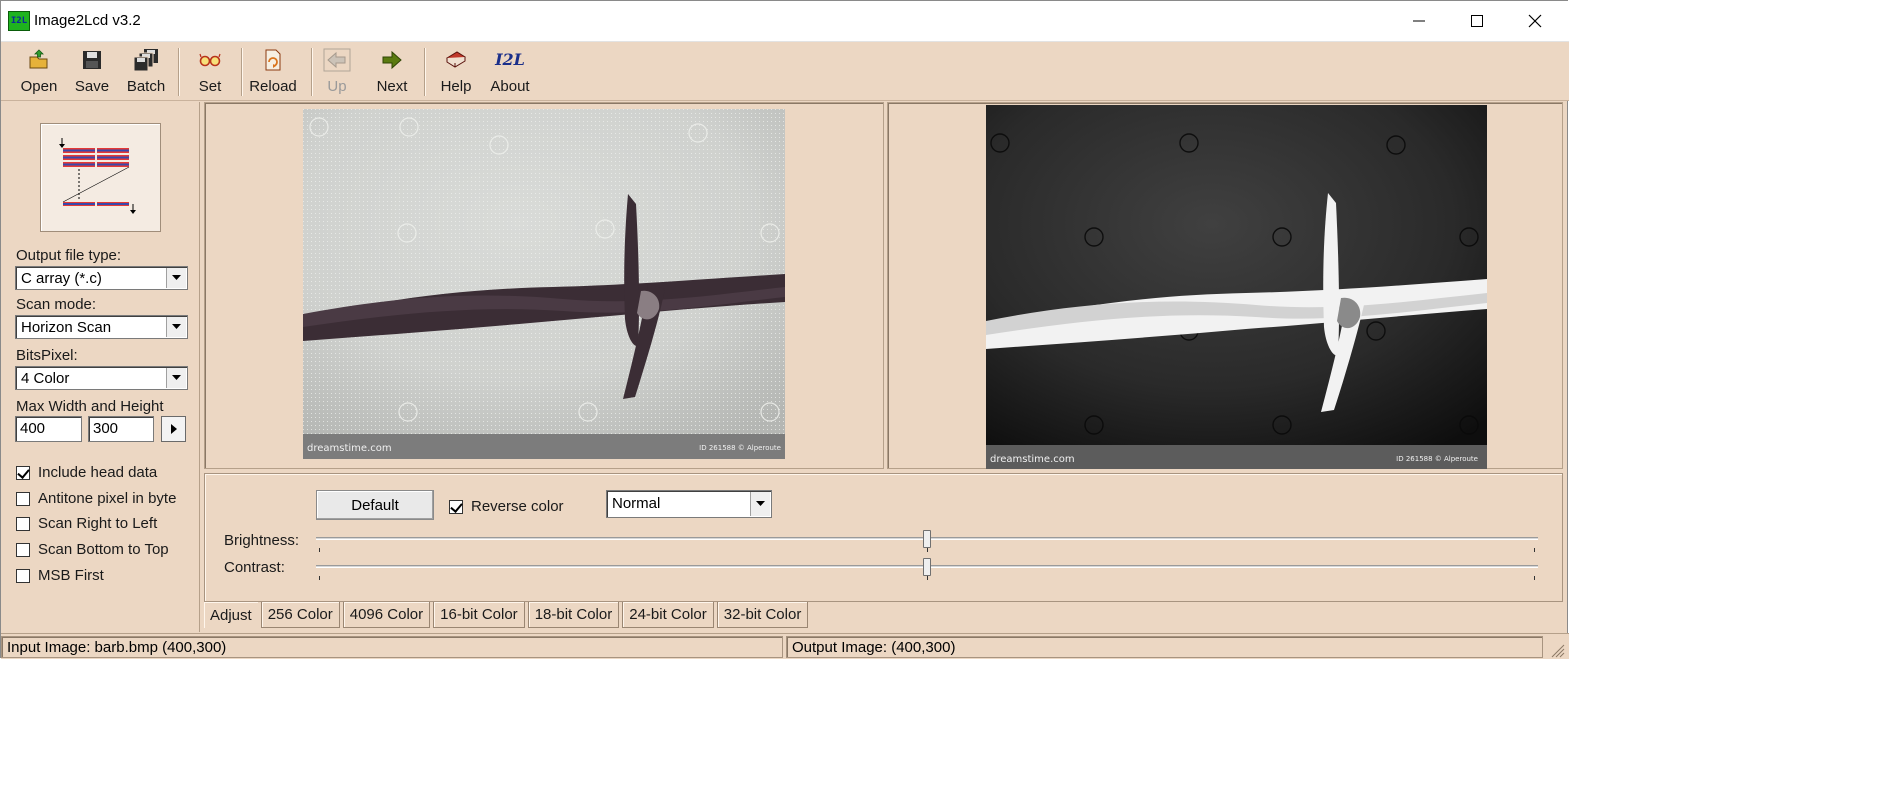  I want to click on next-label: Next, so click(392, 86).